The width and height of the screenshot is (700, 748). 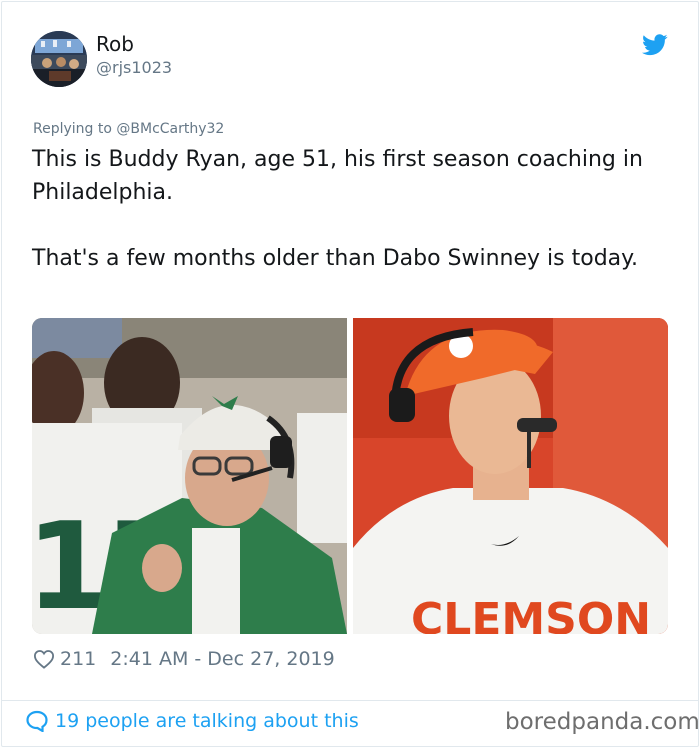 I want to click on source-watermark: boredpanda.com, so click(x=602, y=722).